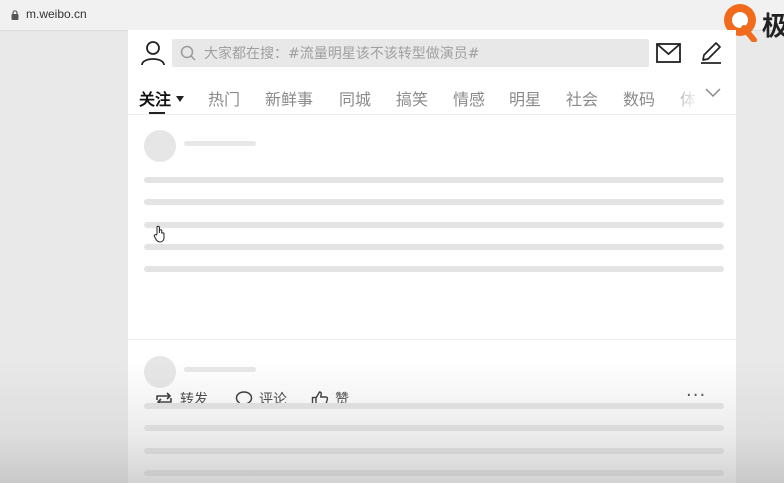  What do you see at coordinates (713, 92) in the screenshot?
I see `chevron-down-icon` at bounding box center [713, 92].